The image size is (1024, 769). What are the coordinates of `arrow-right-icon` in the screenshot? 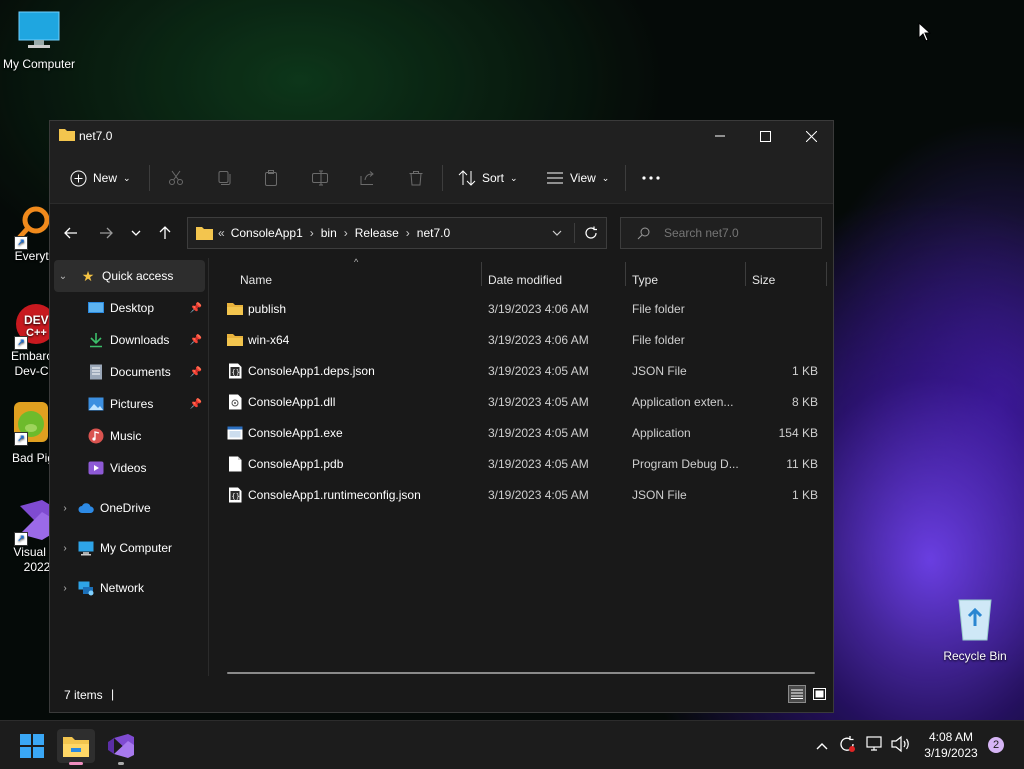 It's located at (106, 233).